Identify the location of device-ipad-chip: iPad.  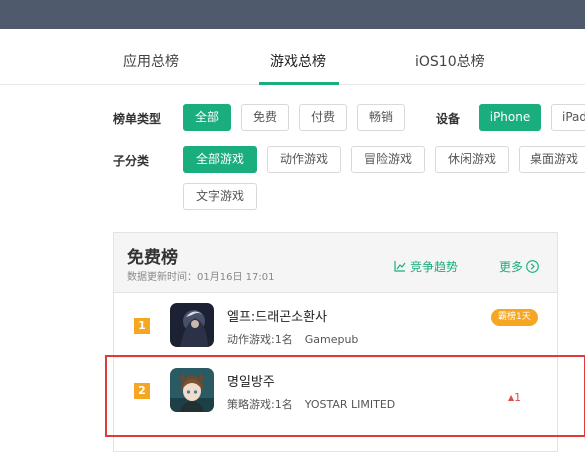
(568, 117).